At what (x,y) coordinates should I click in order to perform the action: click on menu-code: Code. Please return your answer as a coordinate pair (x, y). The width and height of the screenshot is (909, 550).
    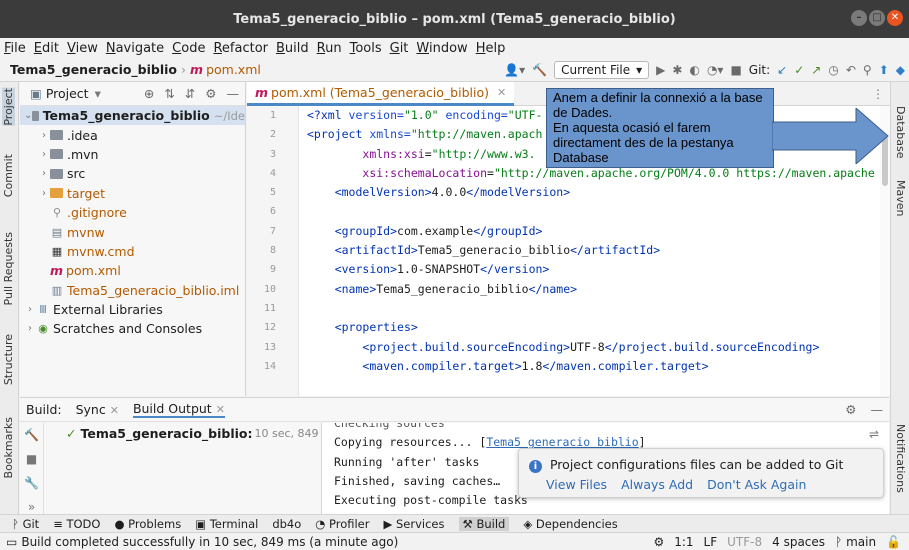
    Looking at the image, I should click on (188, 48).